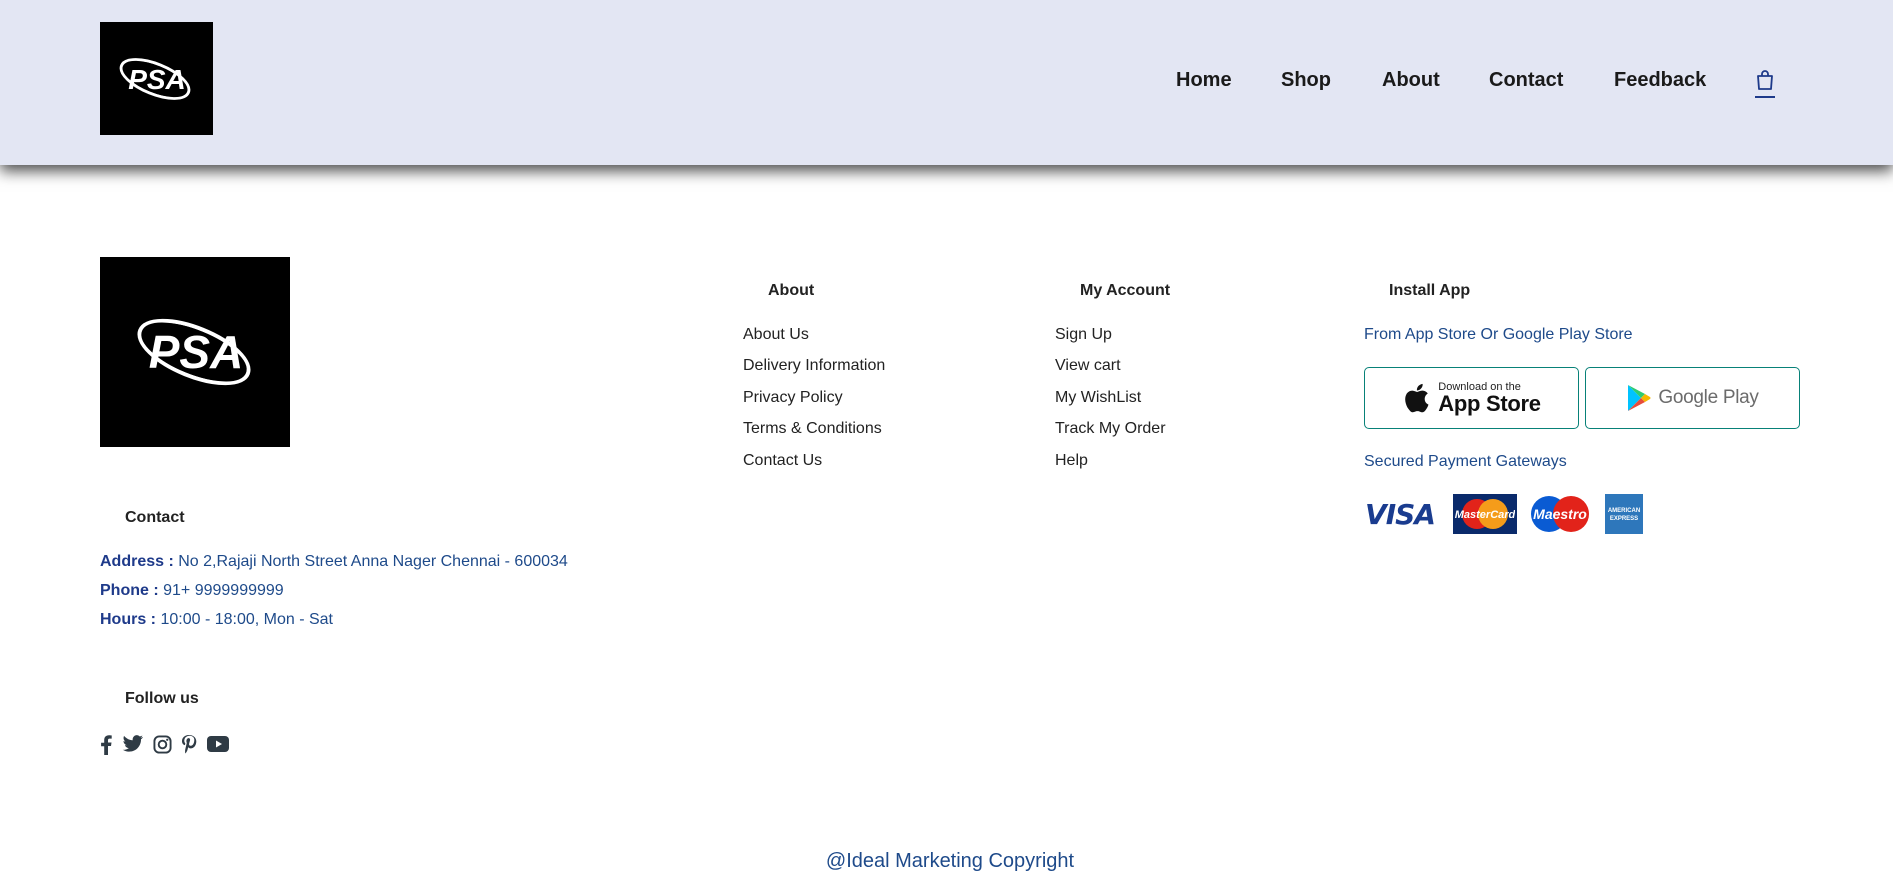 The height and width of the screenshot is (895, 1893). What do you see at coordinates (1306, 80) in the screenshot?
I see `nav-shop: Shop` at bounding box center [1306, 80].